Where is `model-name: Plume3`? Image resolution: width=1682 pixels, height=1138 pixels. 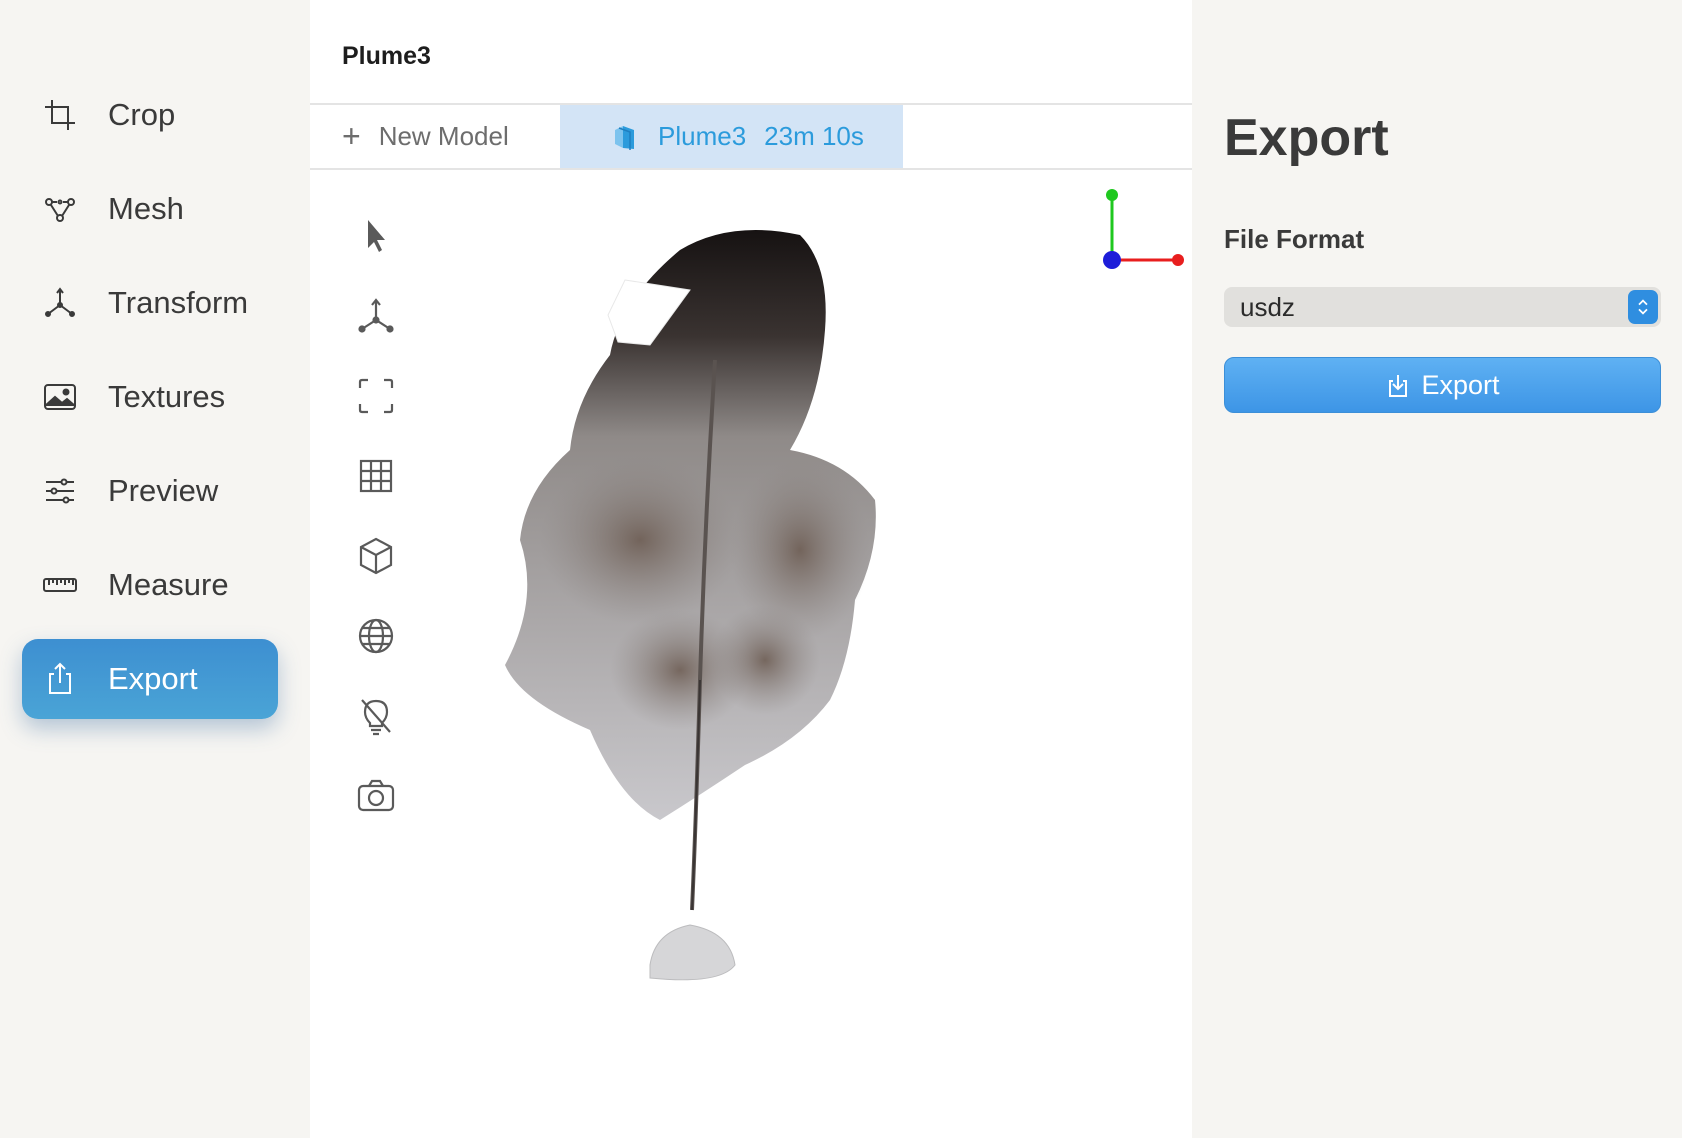
model-name: Plume3 is located at coordinates (702, 136).